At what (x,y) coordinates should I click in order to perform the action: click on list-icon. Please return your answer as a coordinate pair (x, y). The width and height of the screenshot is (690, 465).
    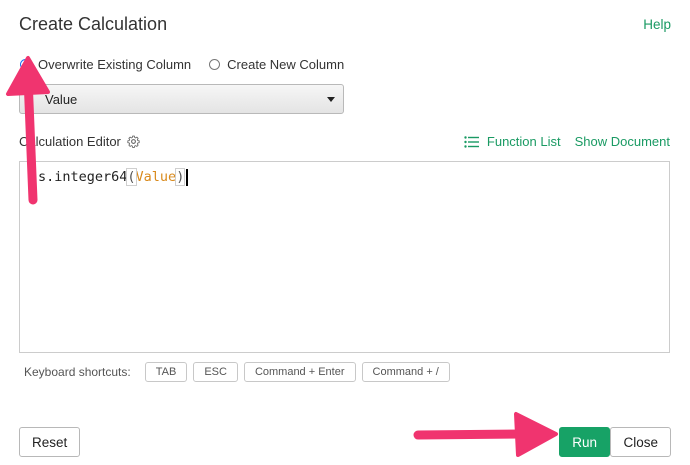
    Looking at the image, I should click on (471, 141).